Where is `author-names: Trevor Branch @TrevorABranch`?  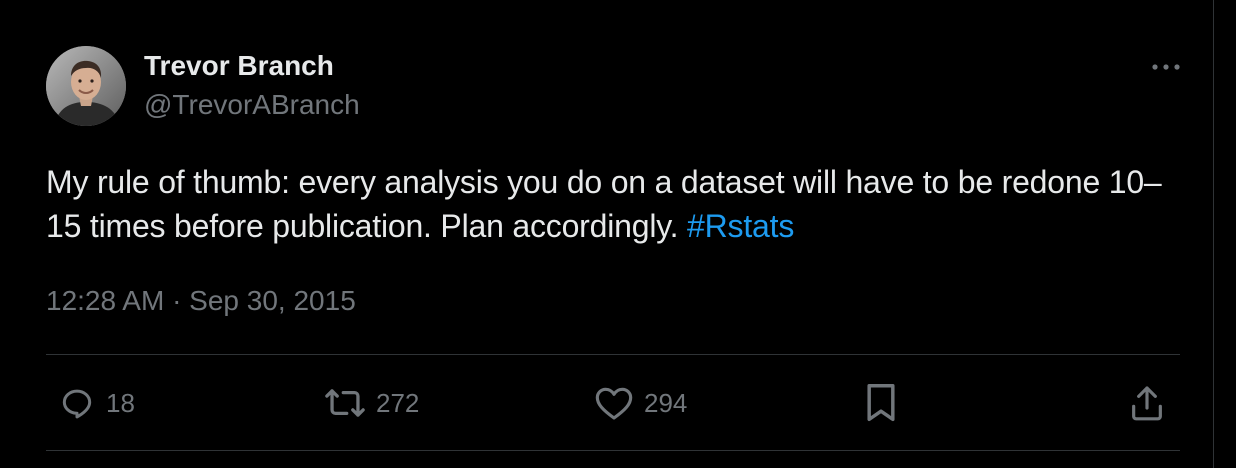
author-names: Trevor Branch @TrevorABranch is located at coordinates (252, 86).